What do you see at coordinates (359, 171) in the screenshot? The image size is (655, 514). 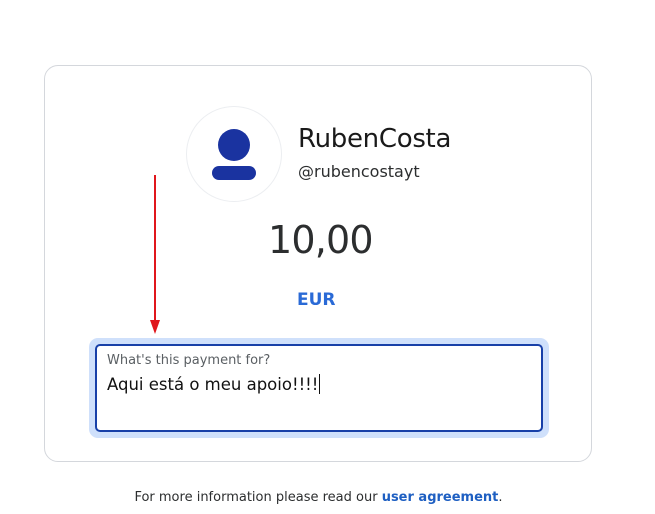 I see `recipient-handle: @rubencostayt` at bounding box center [359, 171].